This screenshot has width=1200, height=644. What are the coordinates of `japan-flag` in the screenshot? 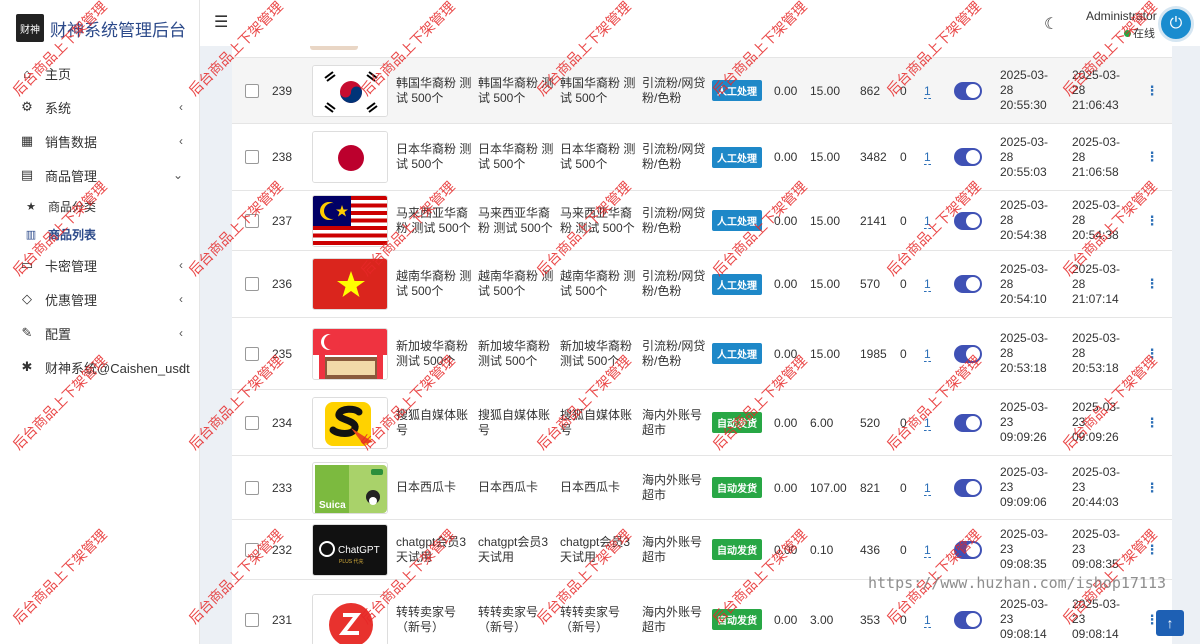 It's located at (350, 157).